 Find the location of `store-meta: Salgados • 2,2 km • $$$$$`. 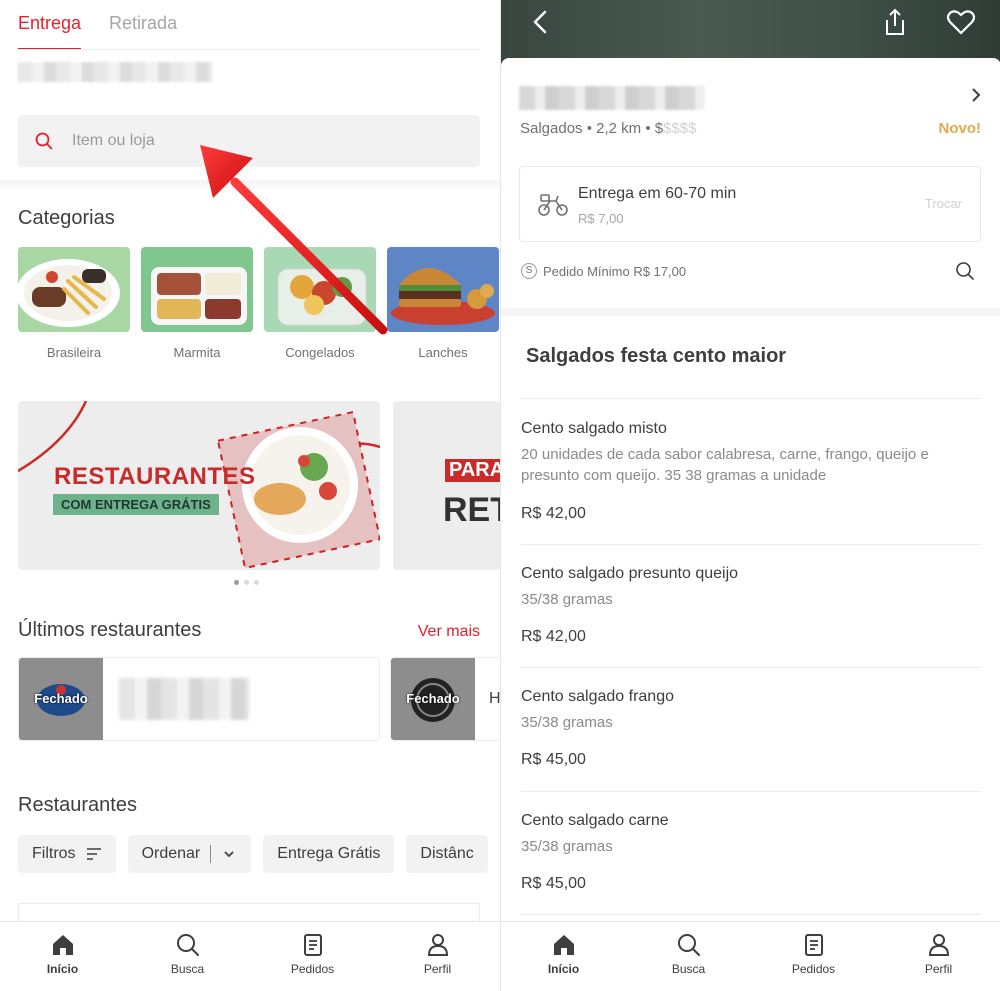

store-meta: Salgados • 2,2 km • $$$$$ is located at coordinates (608, 128).